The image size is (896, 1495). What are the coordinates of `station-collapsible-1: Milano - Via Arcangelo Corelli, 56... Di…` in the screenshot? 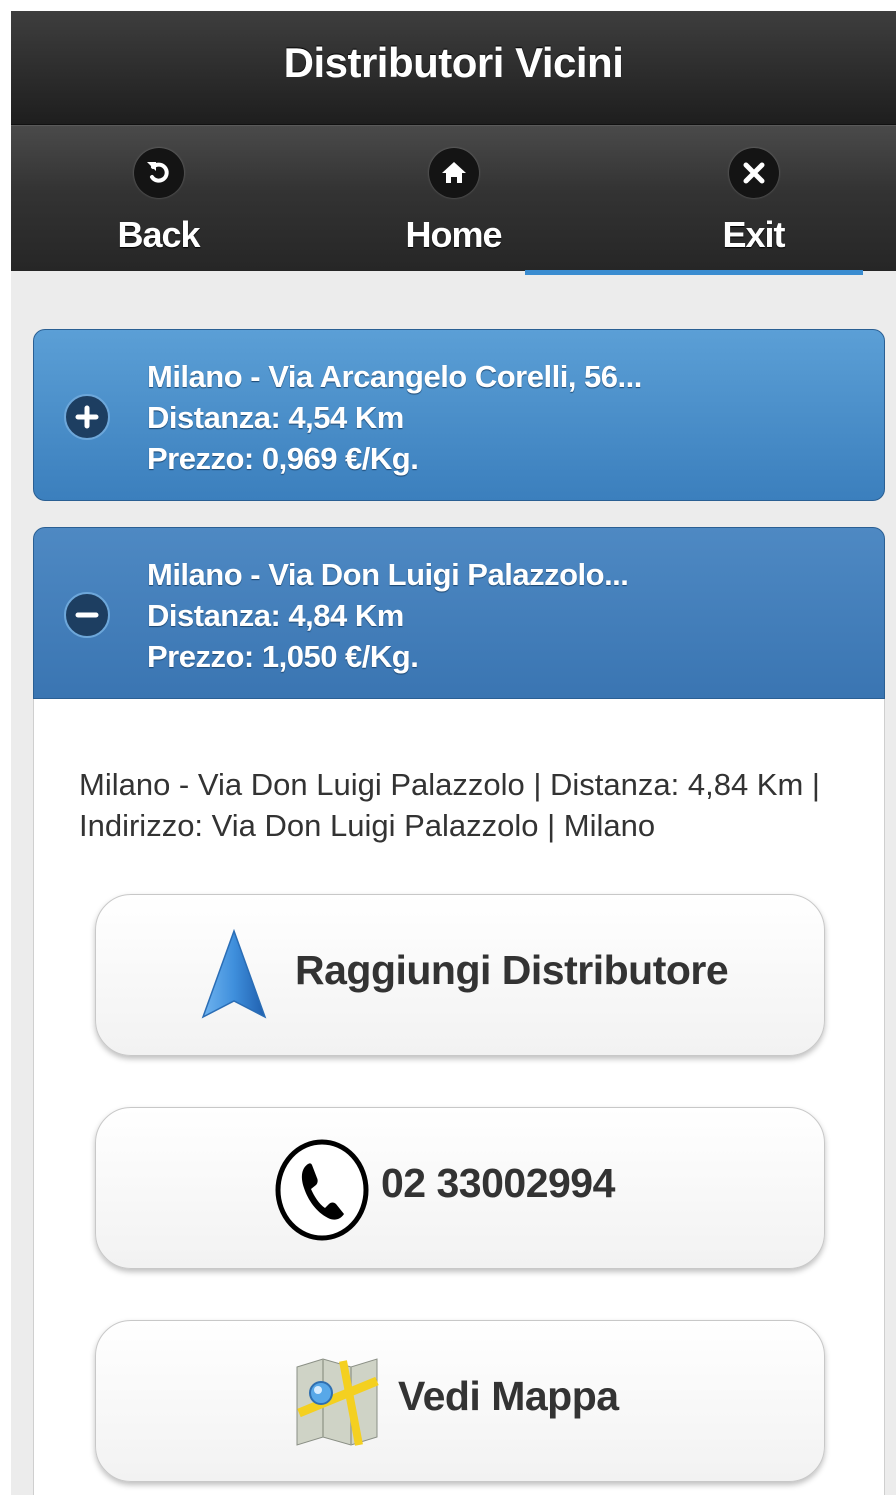 It's located at (459, 415).